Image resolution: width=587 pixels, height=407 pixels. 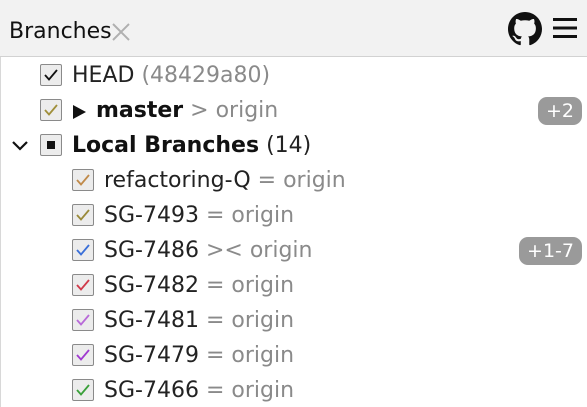 I want to click on branch-label: SG-7479 = origin, so click(x=199, y=356).